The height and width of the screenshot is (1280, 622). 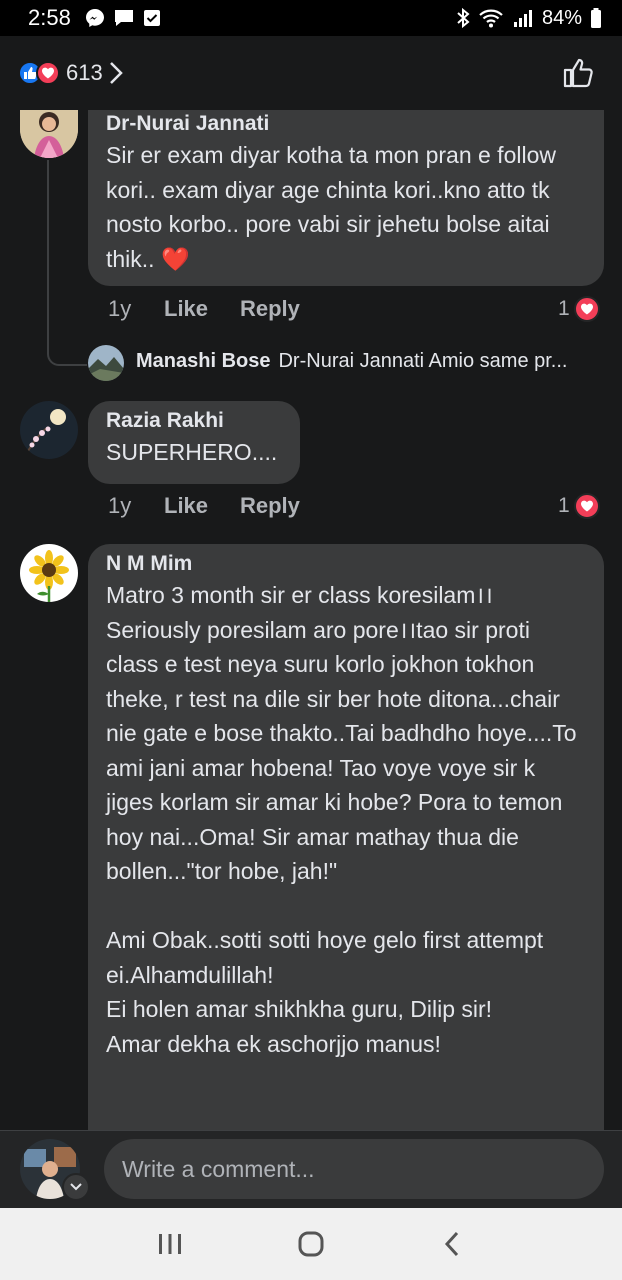 What do you see at coordinates (463, 18) in the screenshot?
I see `bluetooth-icon` at bounding box center [463, 18].